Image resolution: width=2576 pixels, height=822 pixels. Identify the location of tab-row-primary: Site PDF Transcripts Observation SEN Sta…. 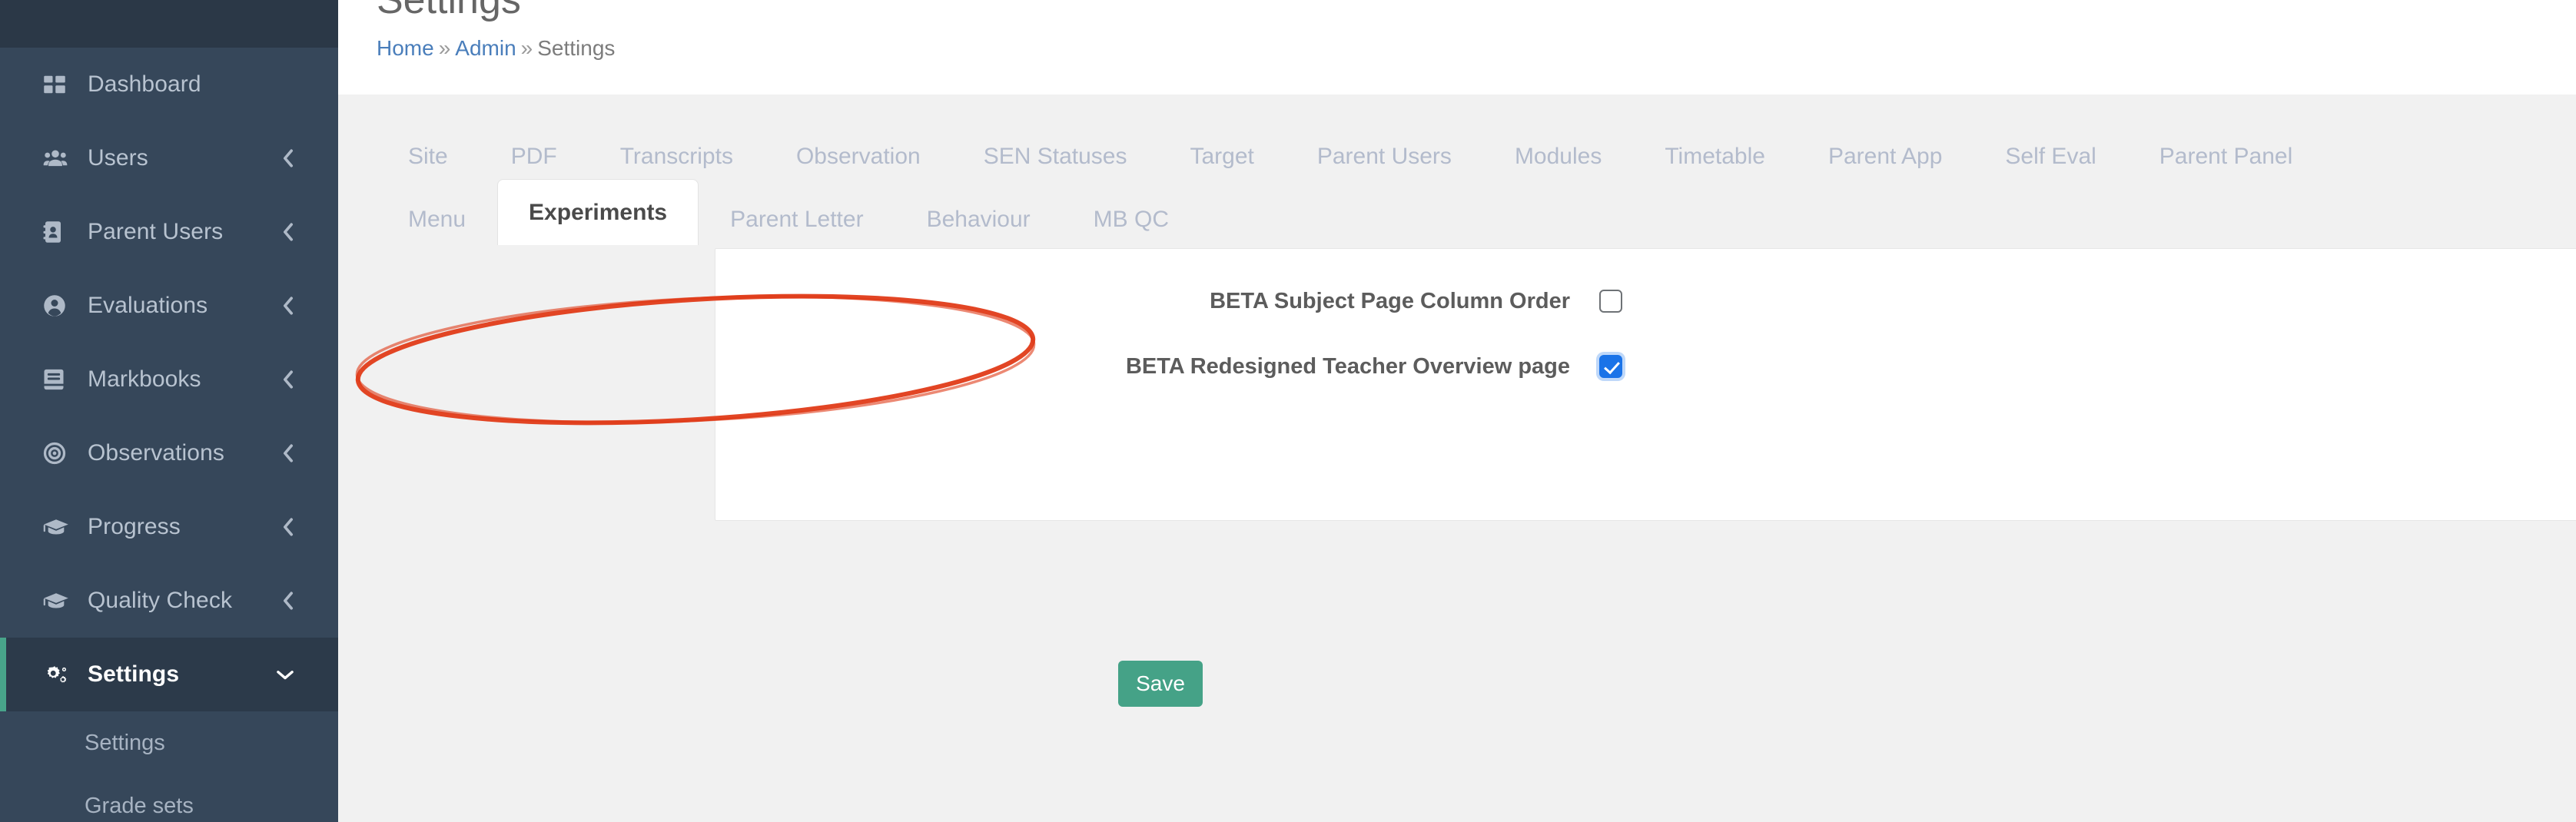
(1459, 151).